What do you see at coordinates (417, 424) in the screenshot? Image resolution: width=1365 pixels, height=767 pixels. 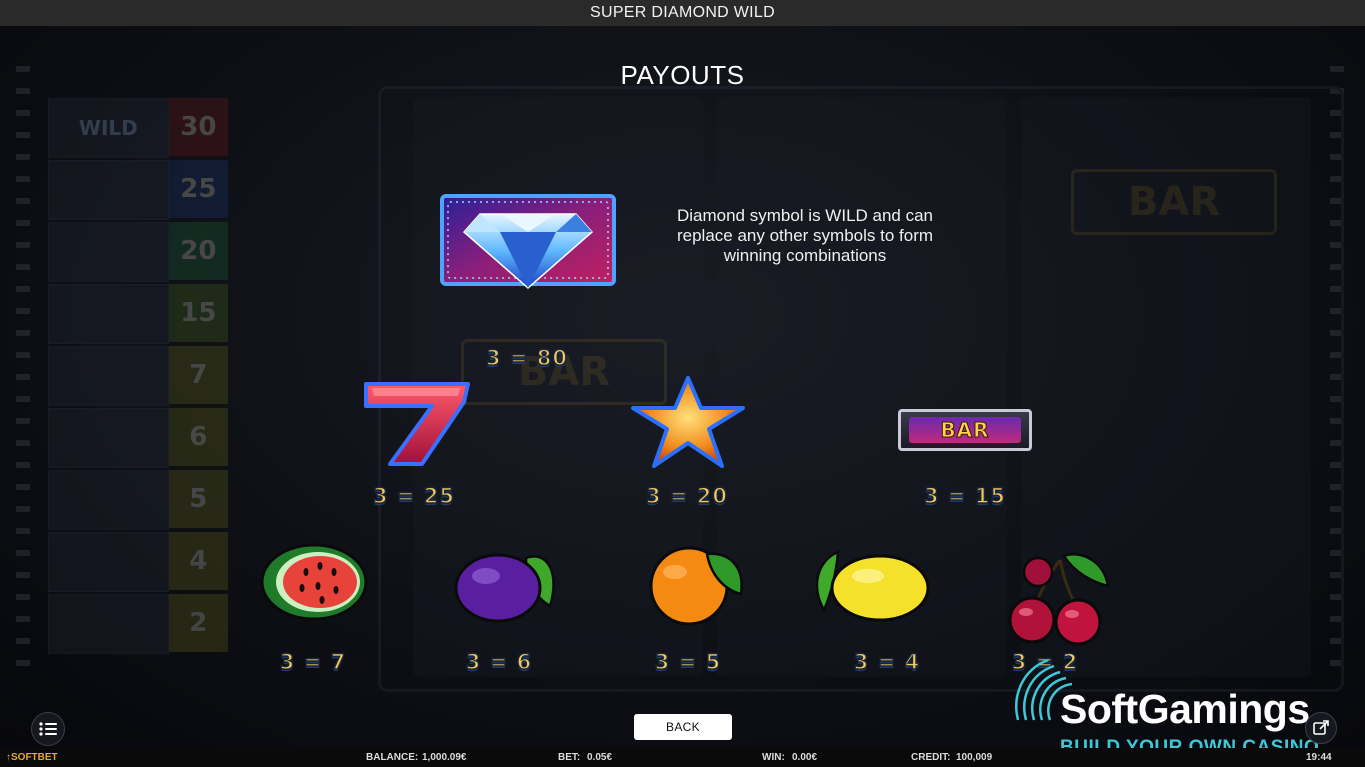 I see `seven-icon` at bounding box center [417, 424].